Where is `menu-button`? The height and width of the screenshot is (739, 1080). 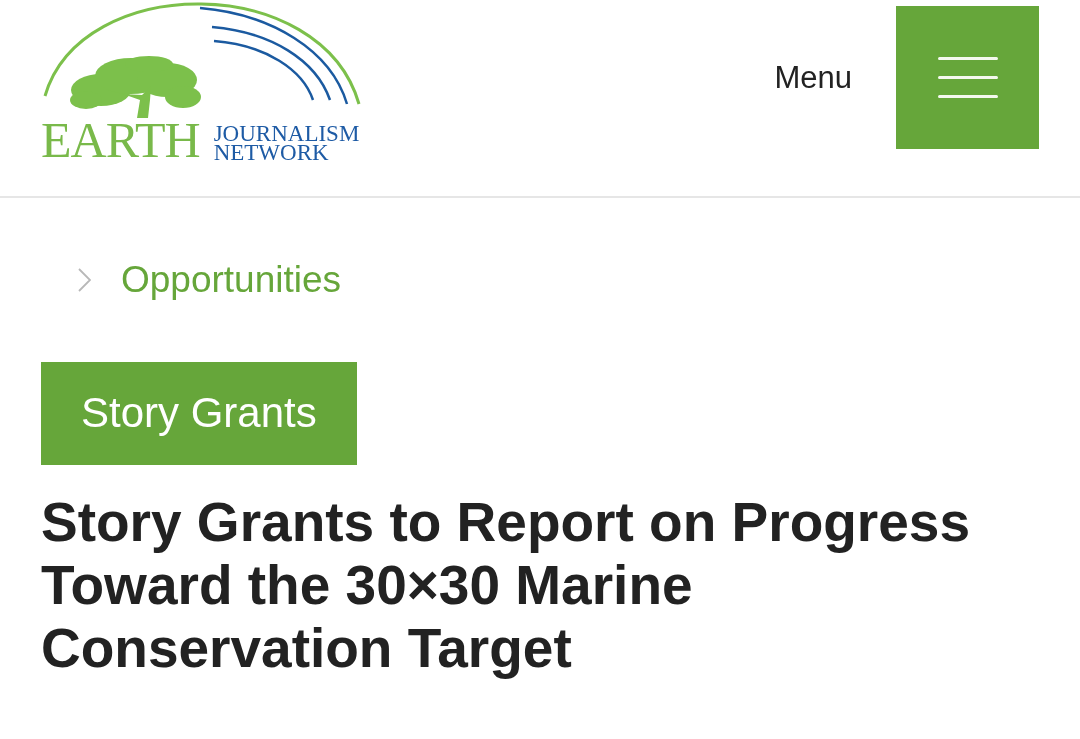
menu-button is located at coordinates (967, 77).